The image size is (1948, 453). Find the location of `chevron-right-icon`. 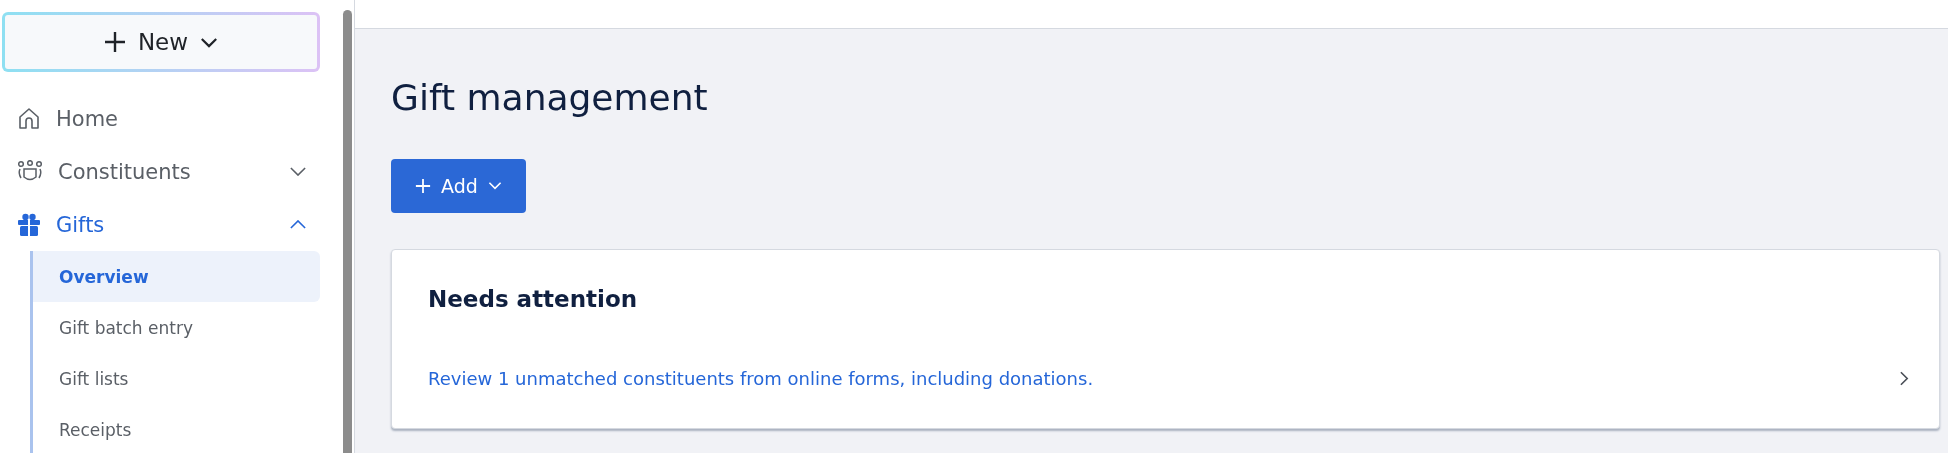

chevron-right-icon is located at coordinates (1904, 378).